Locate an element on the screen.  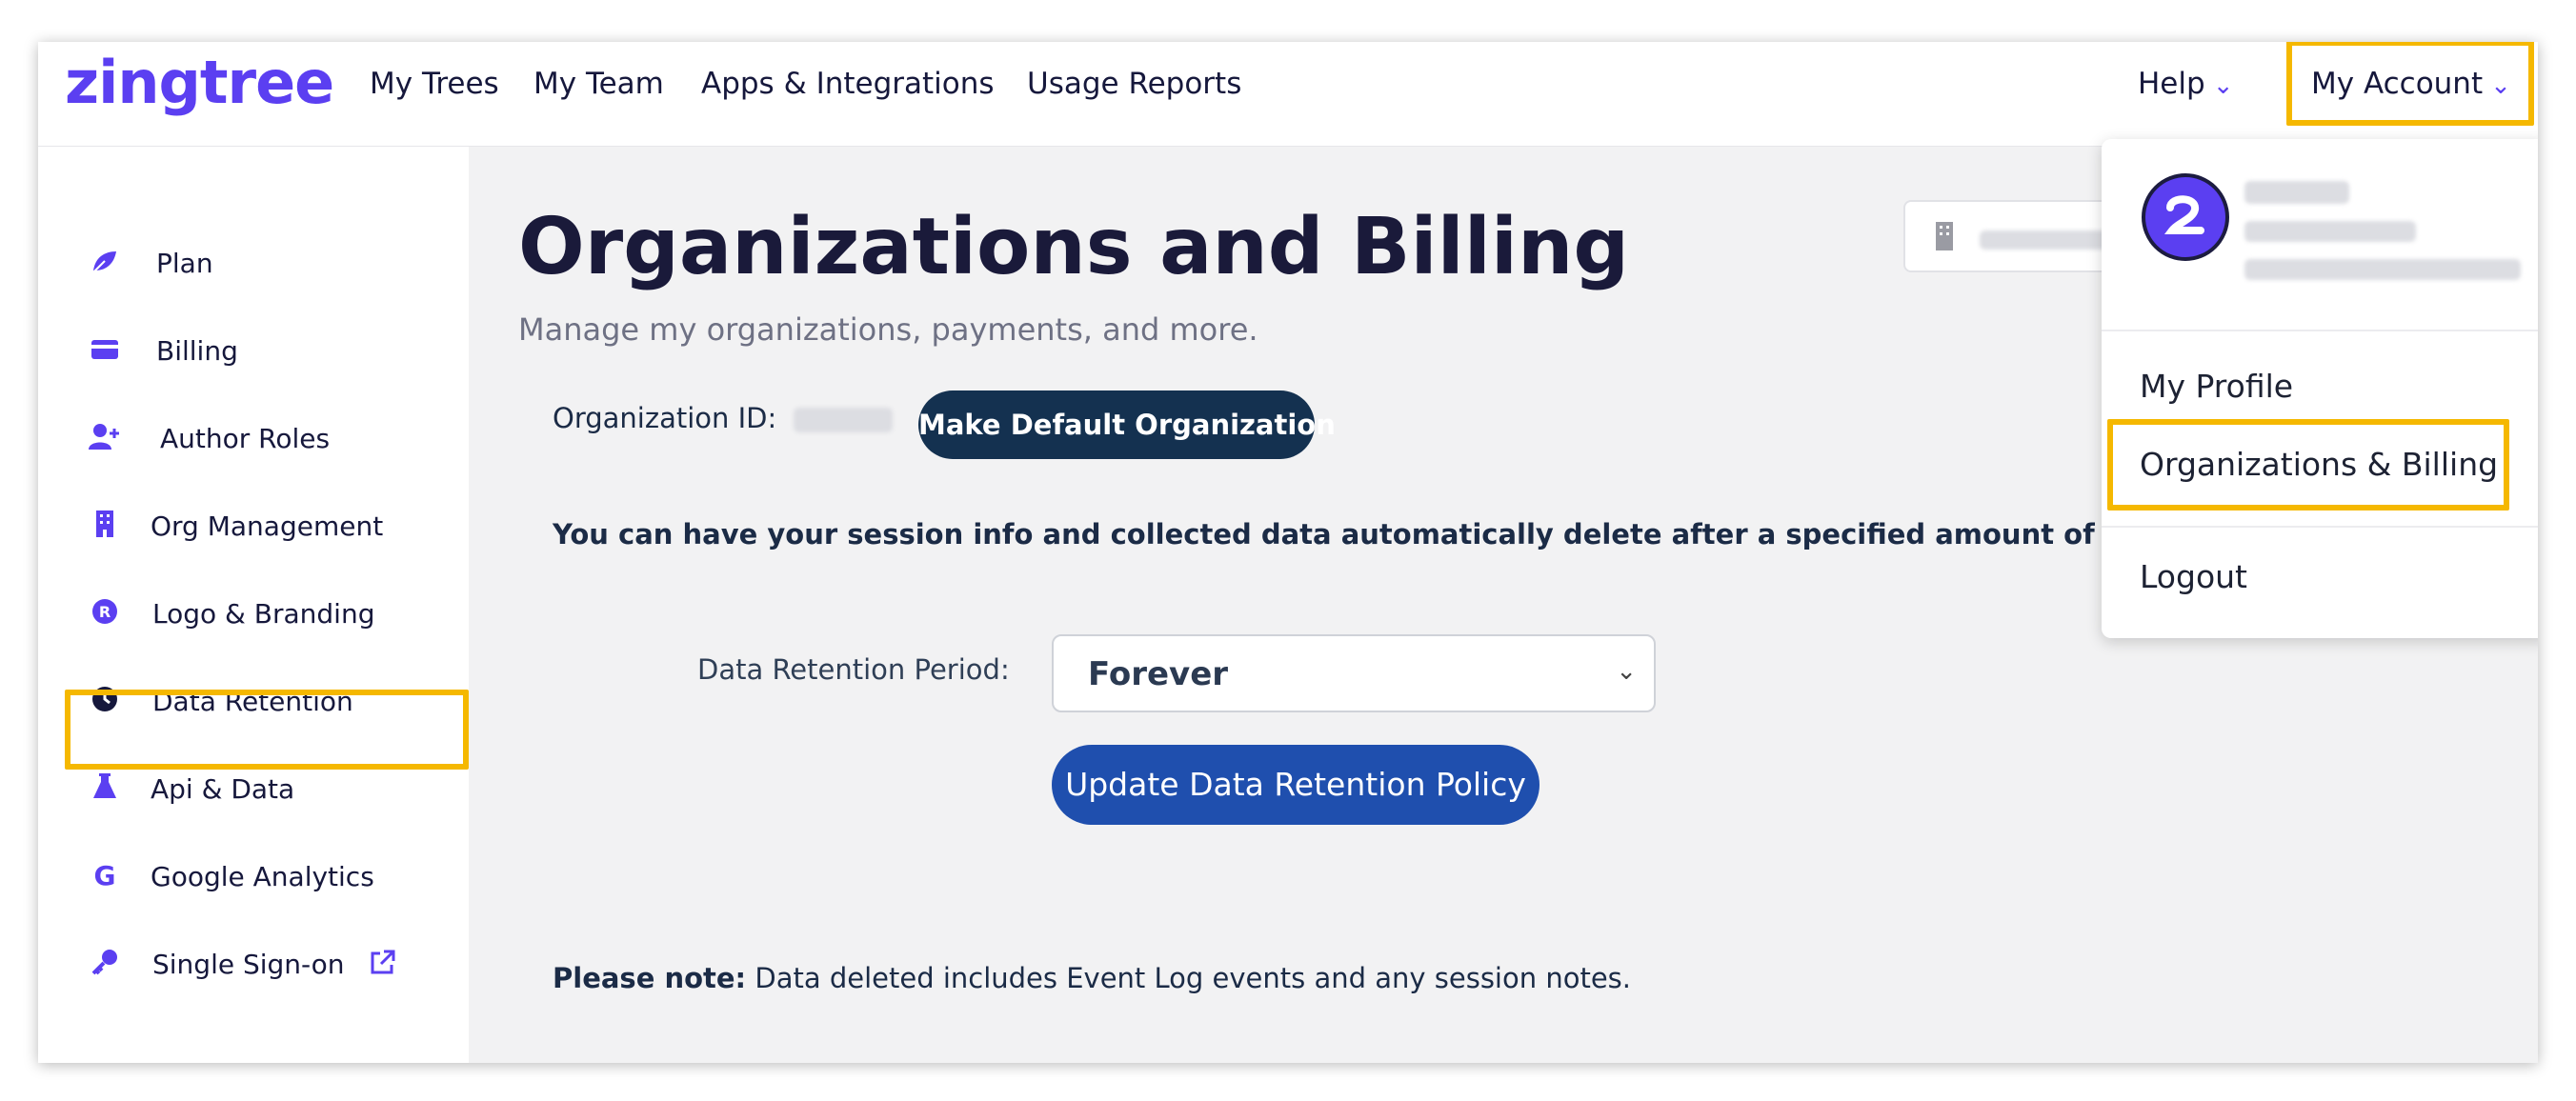
leaf-icon is located at coordinates (105, 263).